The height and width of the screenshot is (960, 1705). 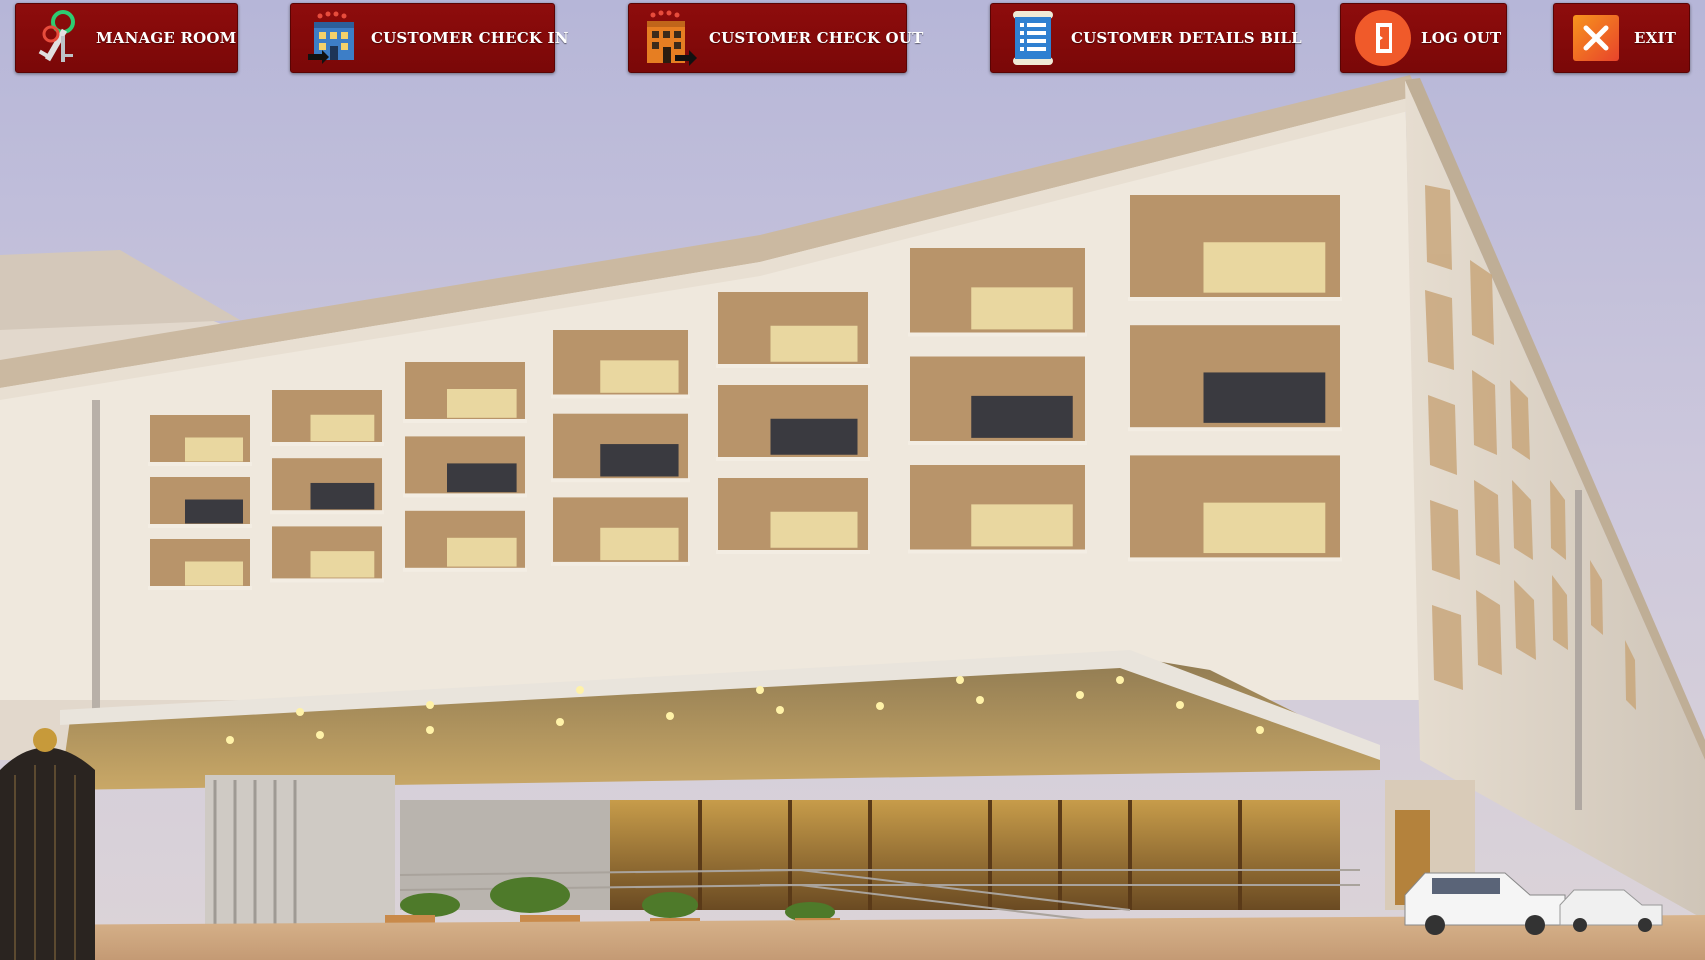 I want to click on manage-room-button: MANAGE ROOM, so click(x=126, y=38).